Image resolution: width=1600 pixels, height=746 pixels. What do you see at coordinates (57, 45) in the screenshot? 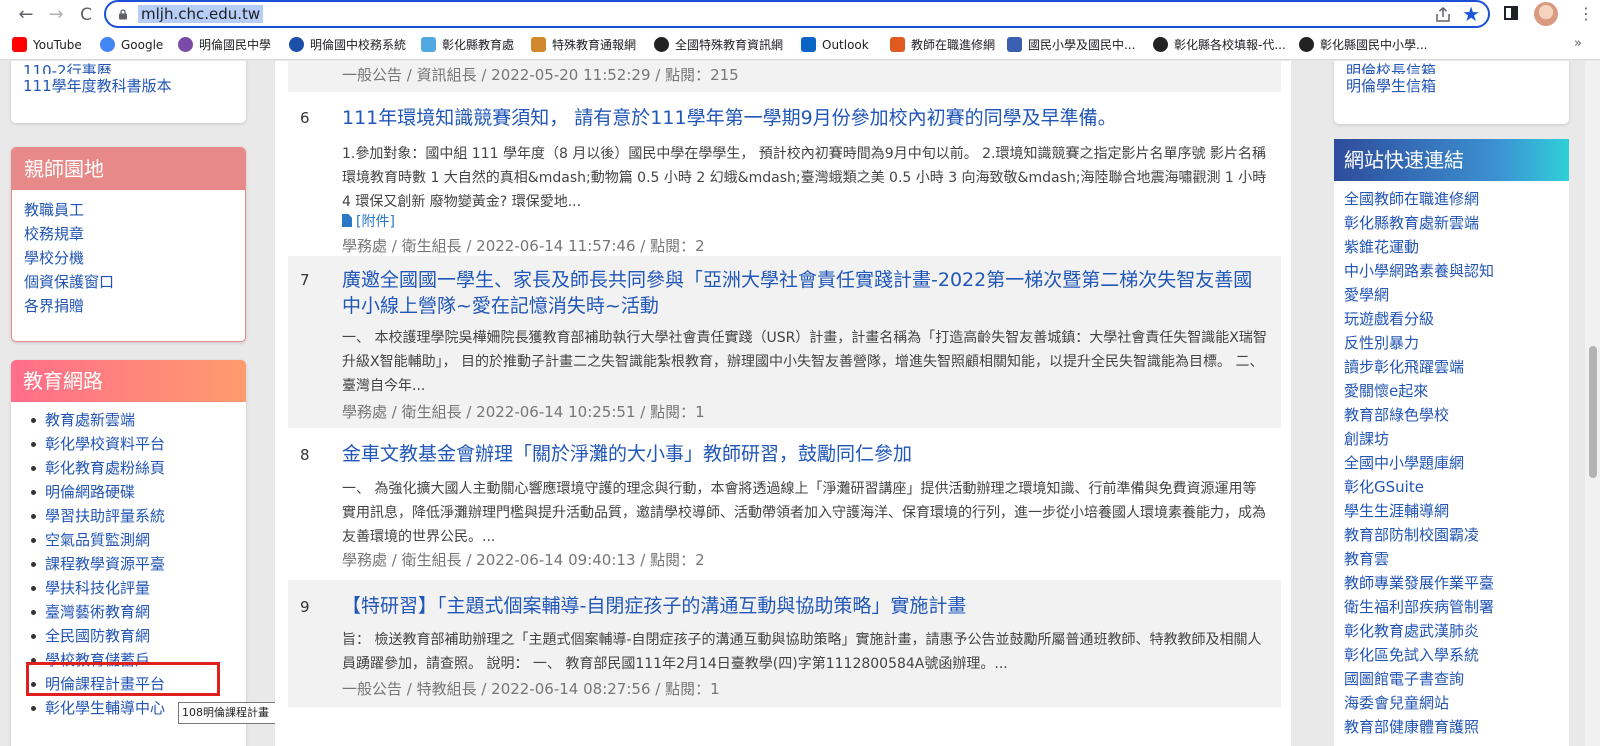
I see `bookmark-label: YouTube` at bounding box center [57, 45].